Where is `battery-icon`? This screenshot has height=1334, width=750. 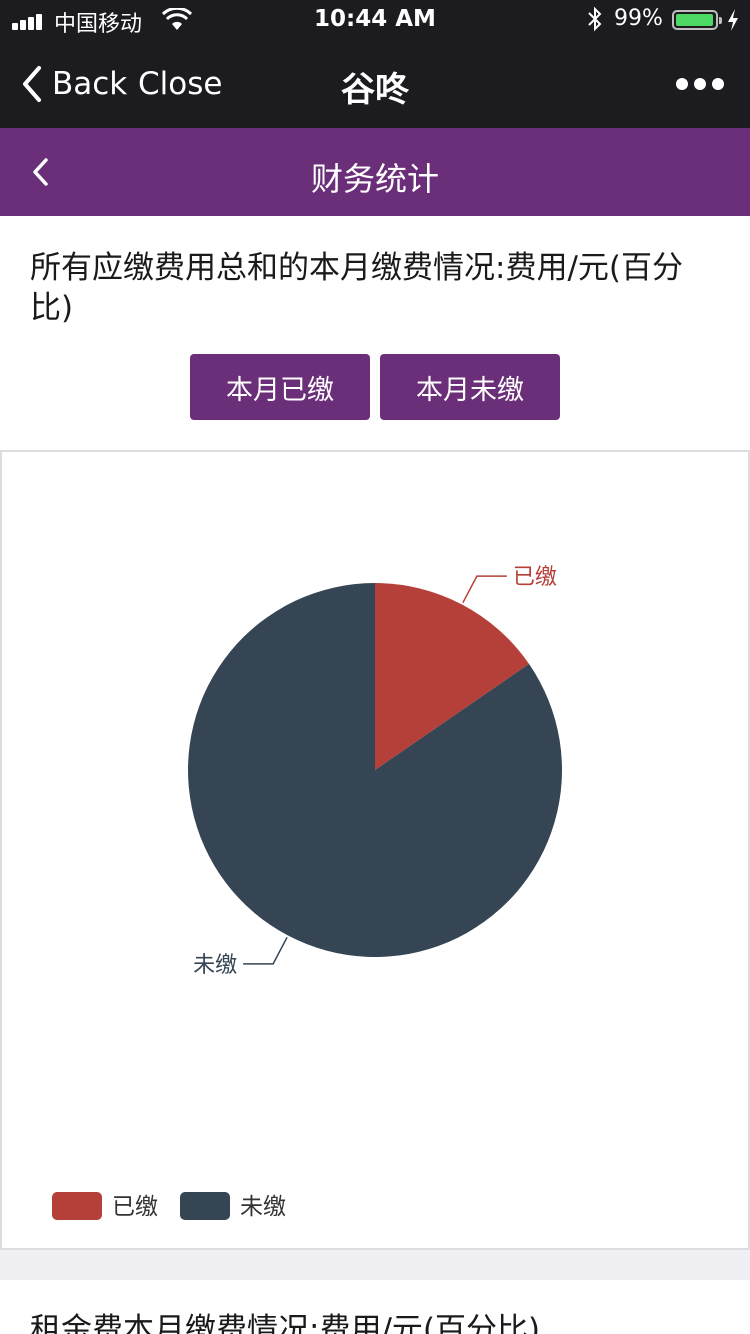 battery-icon is located at coordinates (697, 20).